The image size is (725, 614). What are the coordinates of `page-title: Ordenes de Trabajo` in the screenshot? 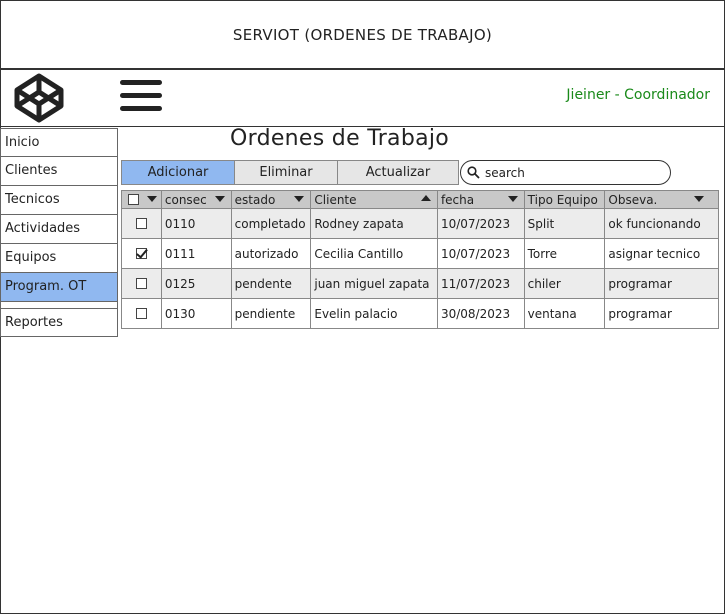 It's located at (340, 138).